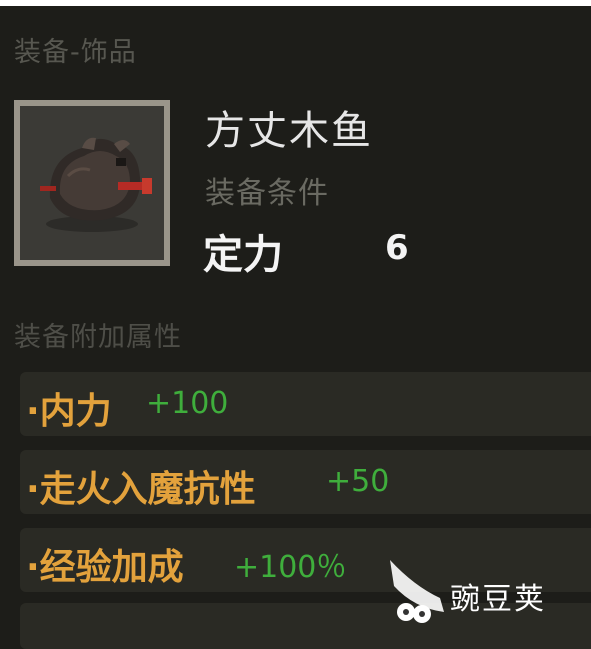 The width and height of the screenshot is (591, 649). I want to click on item-slot, so click(92, 183).